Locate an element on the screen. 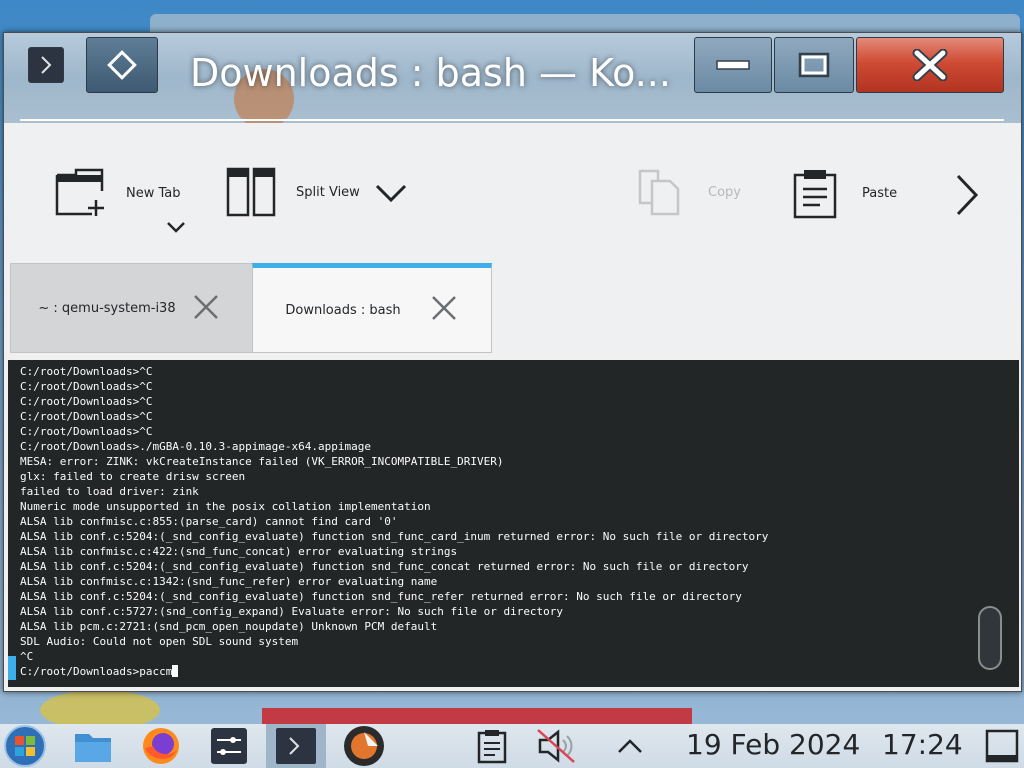 This screenshot has width=1024, height=768. terminal-prompt-line: C:/root/Downloads>paccm is located at coordinates (394, 671).